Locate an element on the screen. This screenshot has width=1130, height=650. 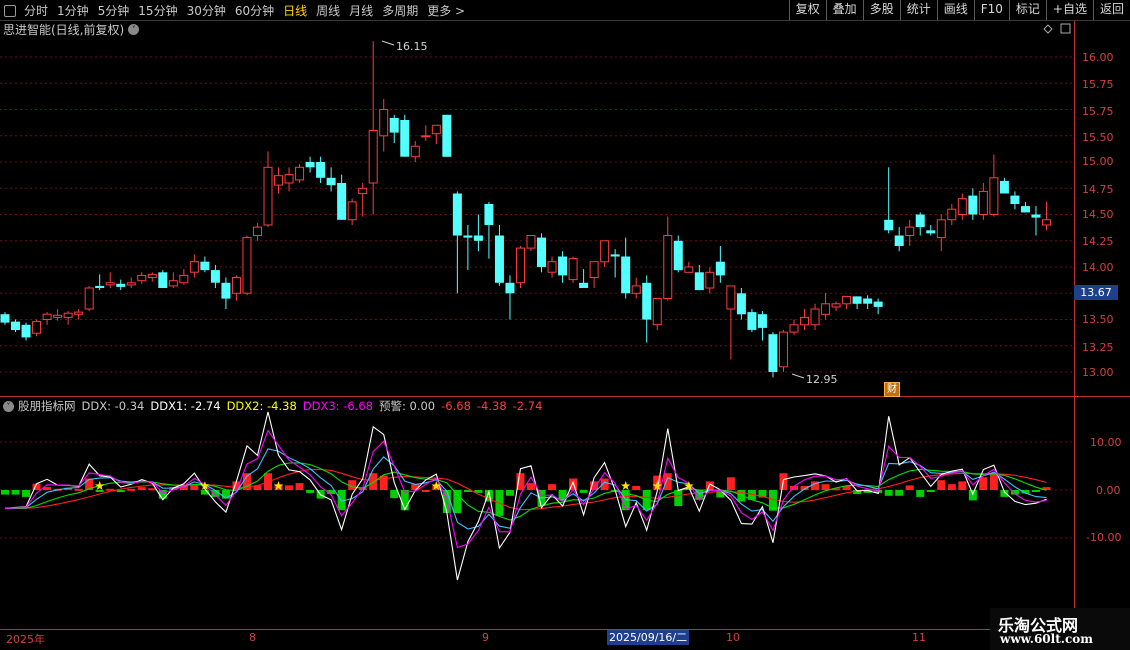
y-tick: 13.25 is located at coordinates (1098, 347).